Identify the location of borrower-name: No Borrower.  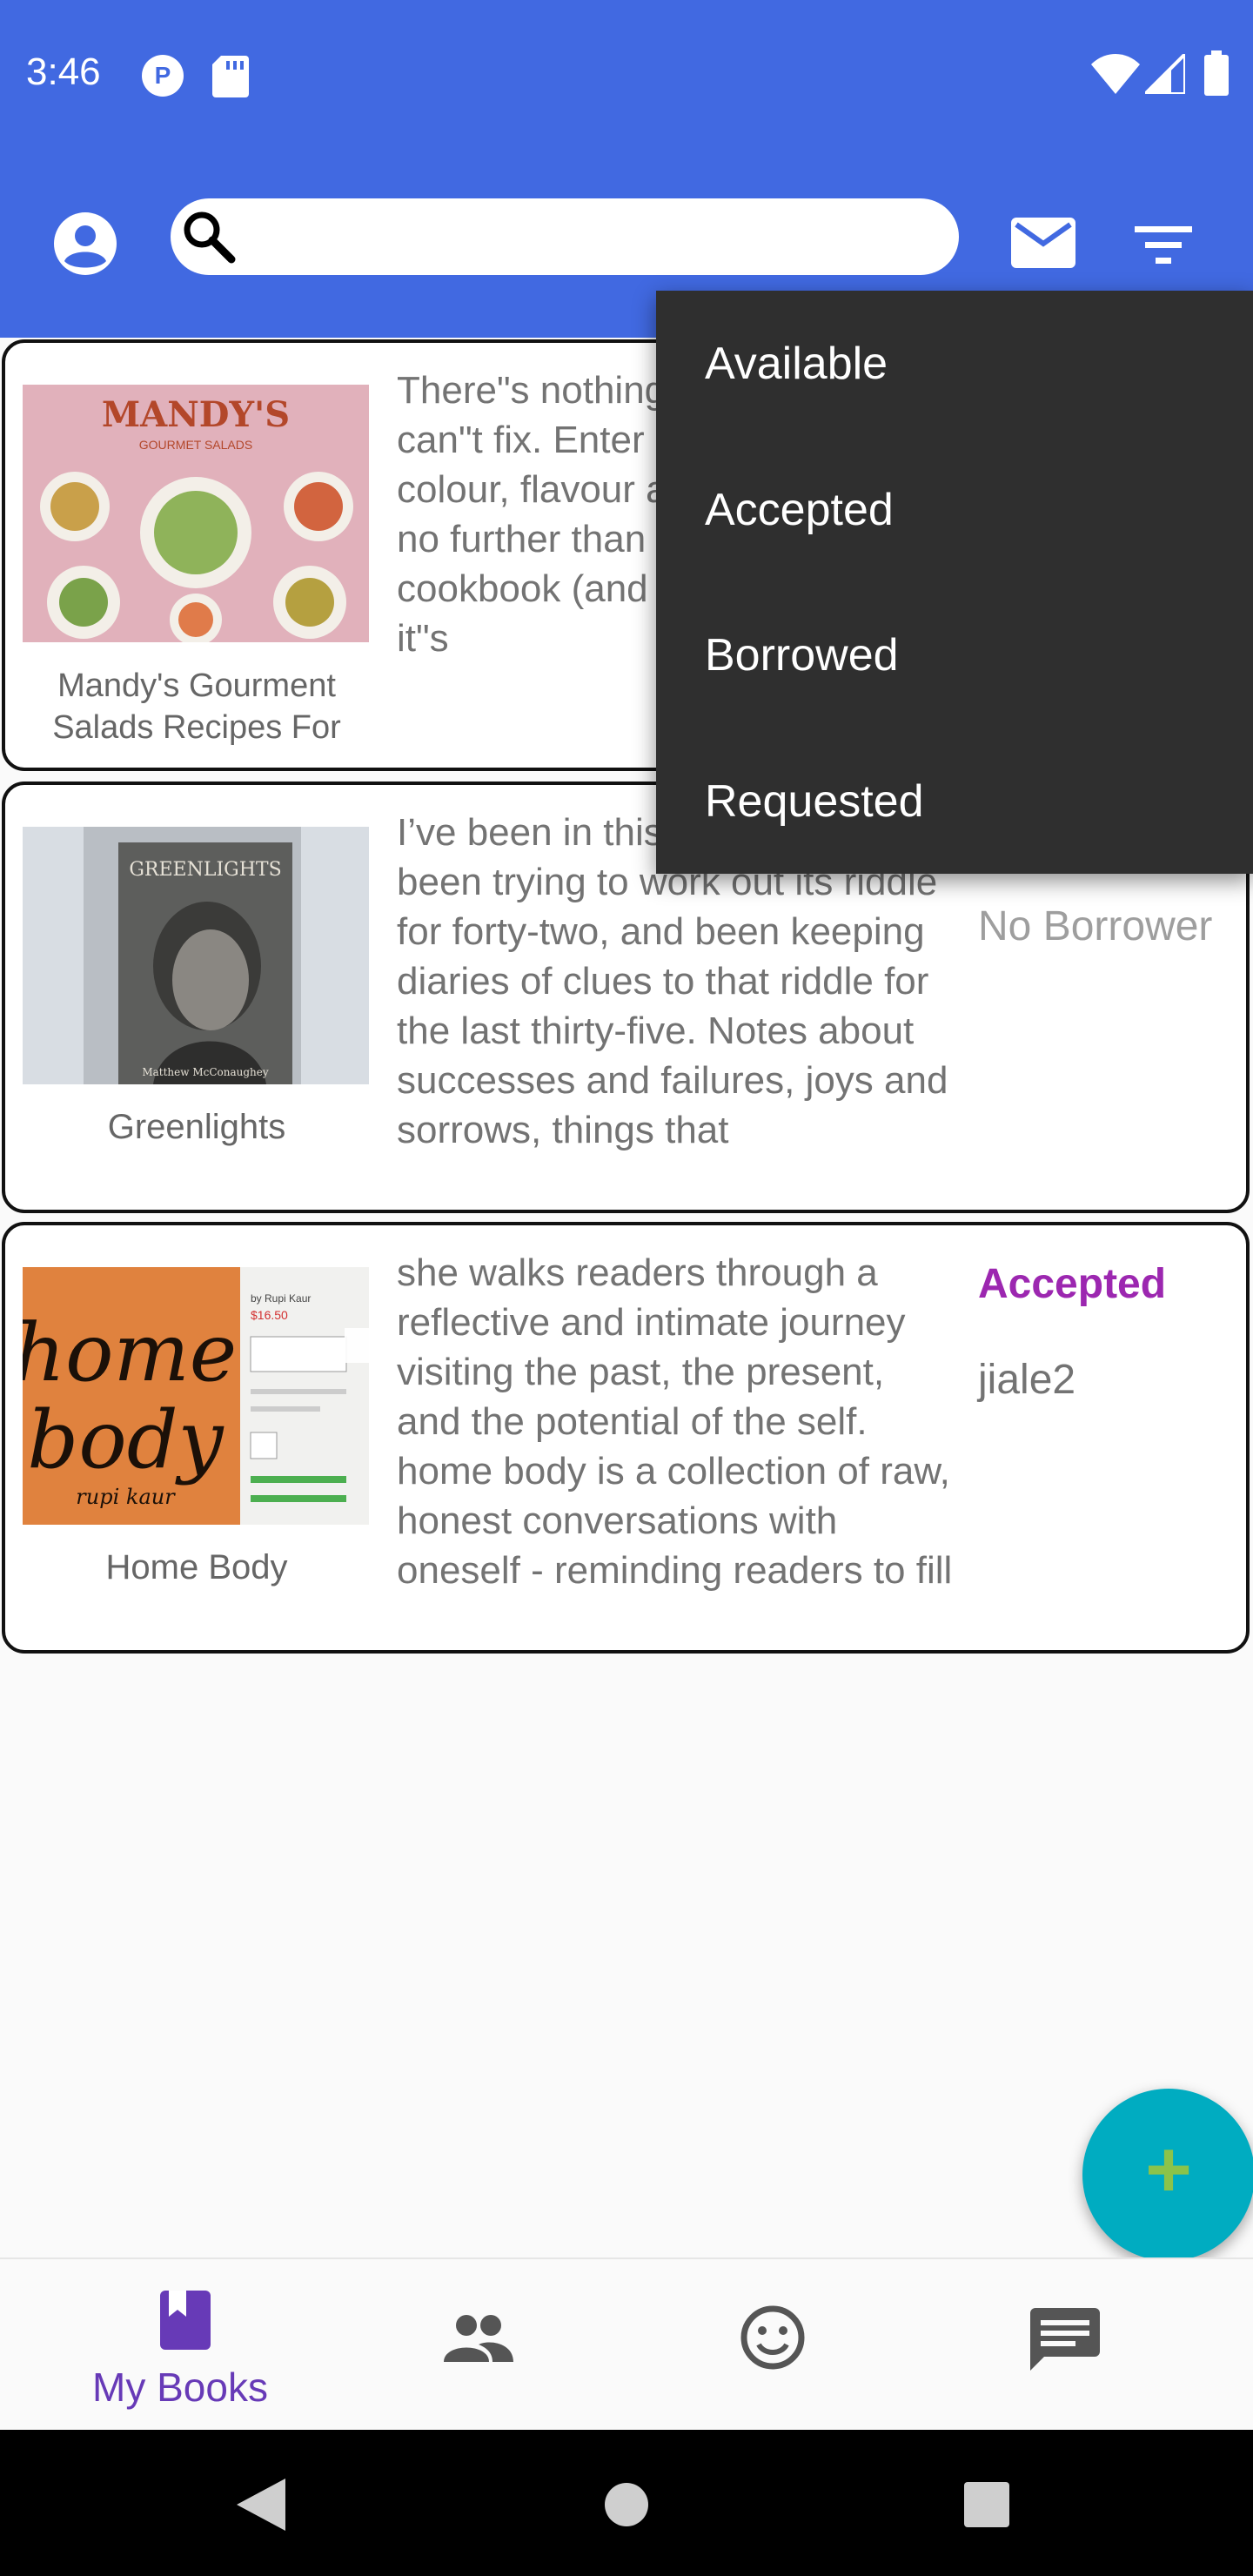
(1095, 926).